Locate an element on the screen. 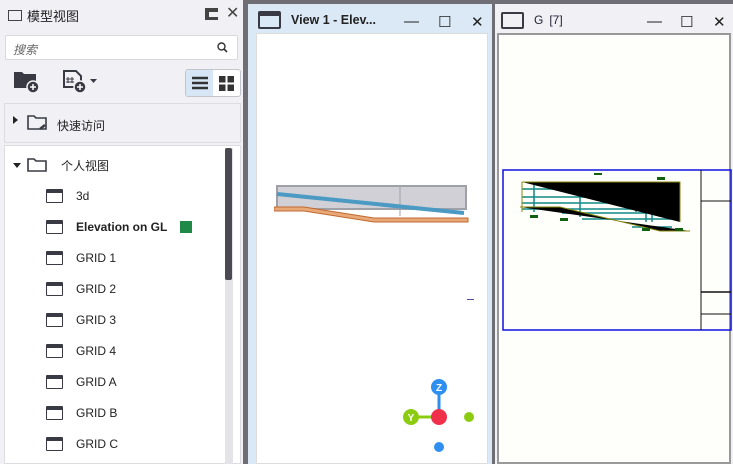 This screenshot has width=733, height=464. close-icon: ✕ is located at coordinates (232, 13).